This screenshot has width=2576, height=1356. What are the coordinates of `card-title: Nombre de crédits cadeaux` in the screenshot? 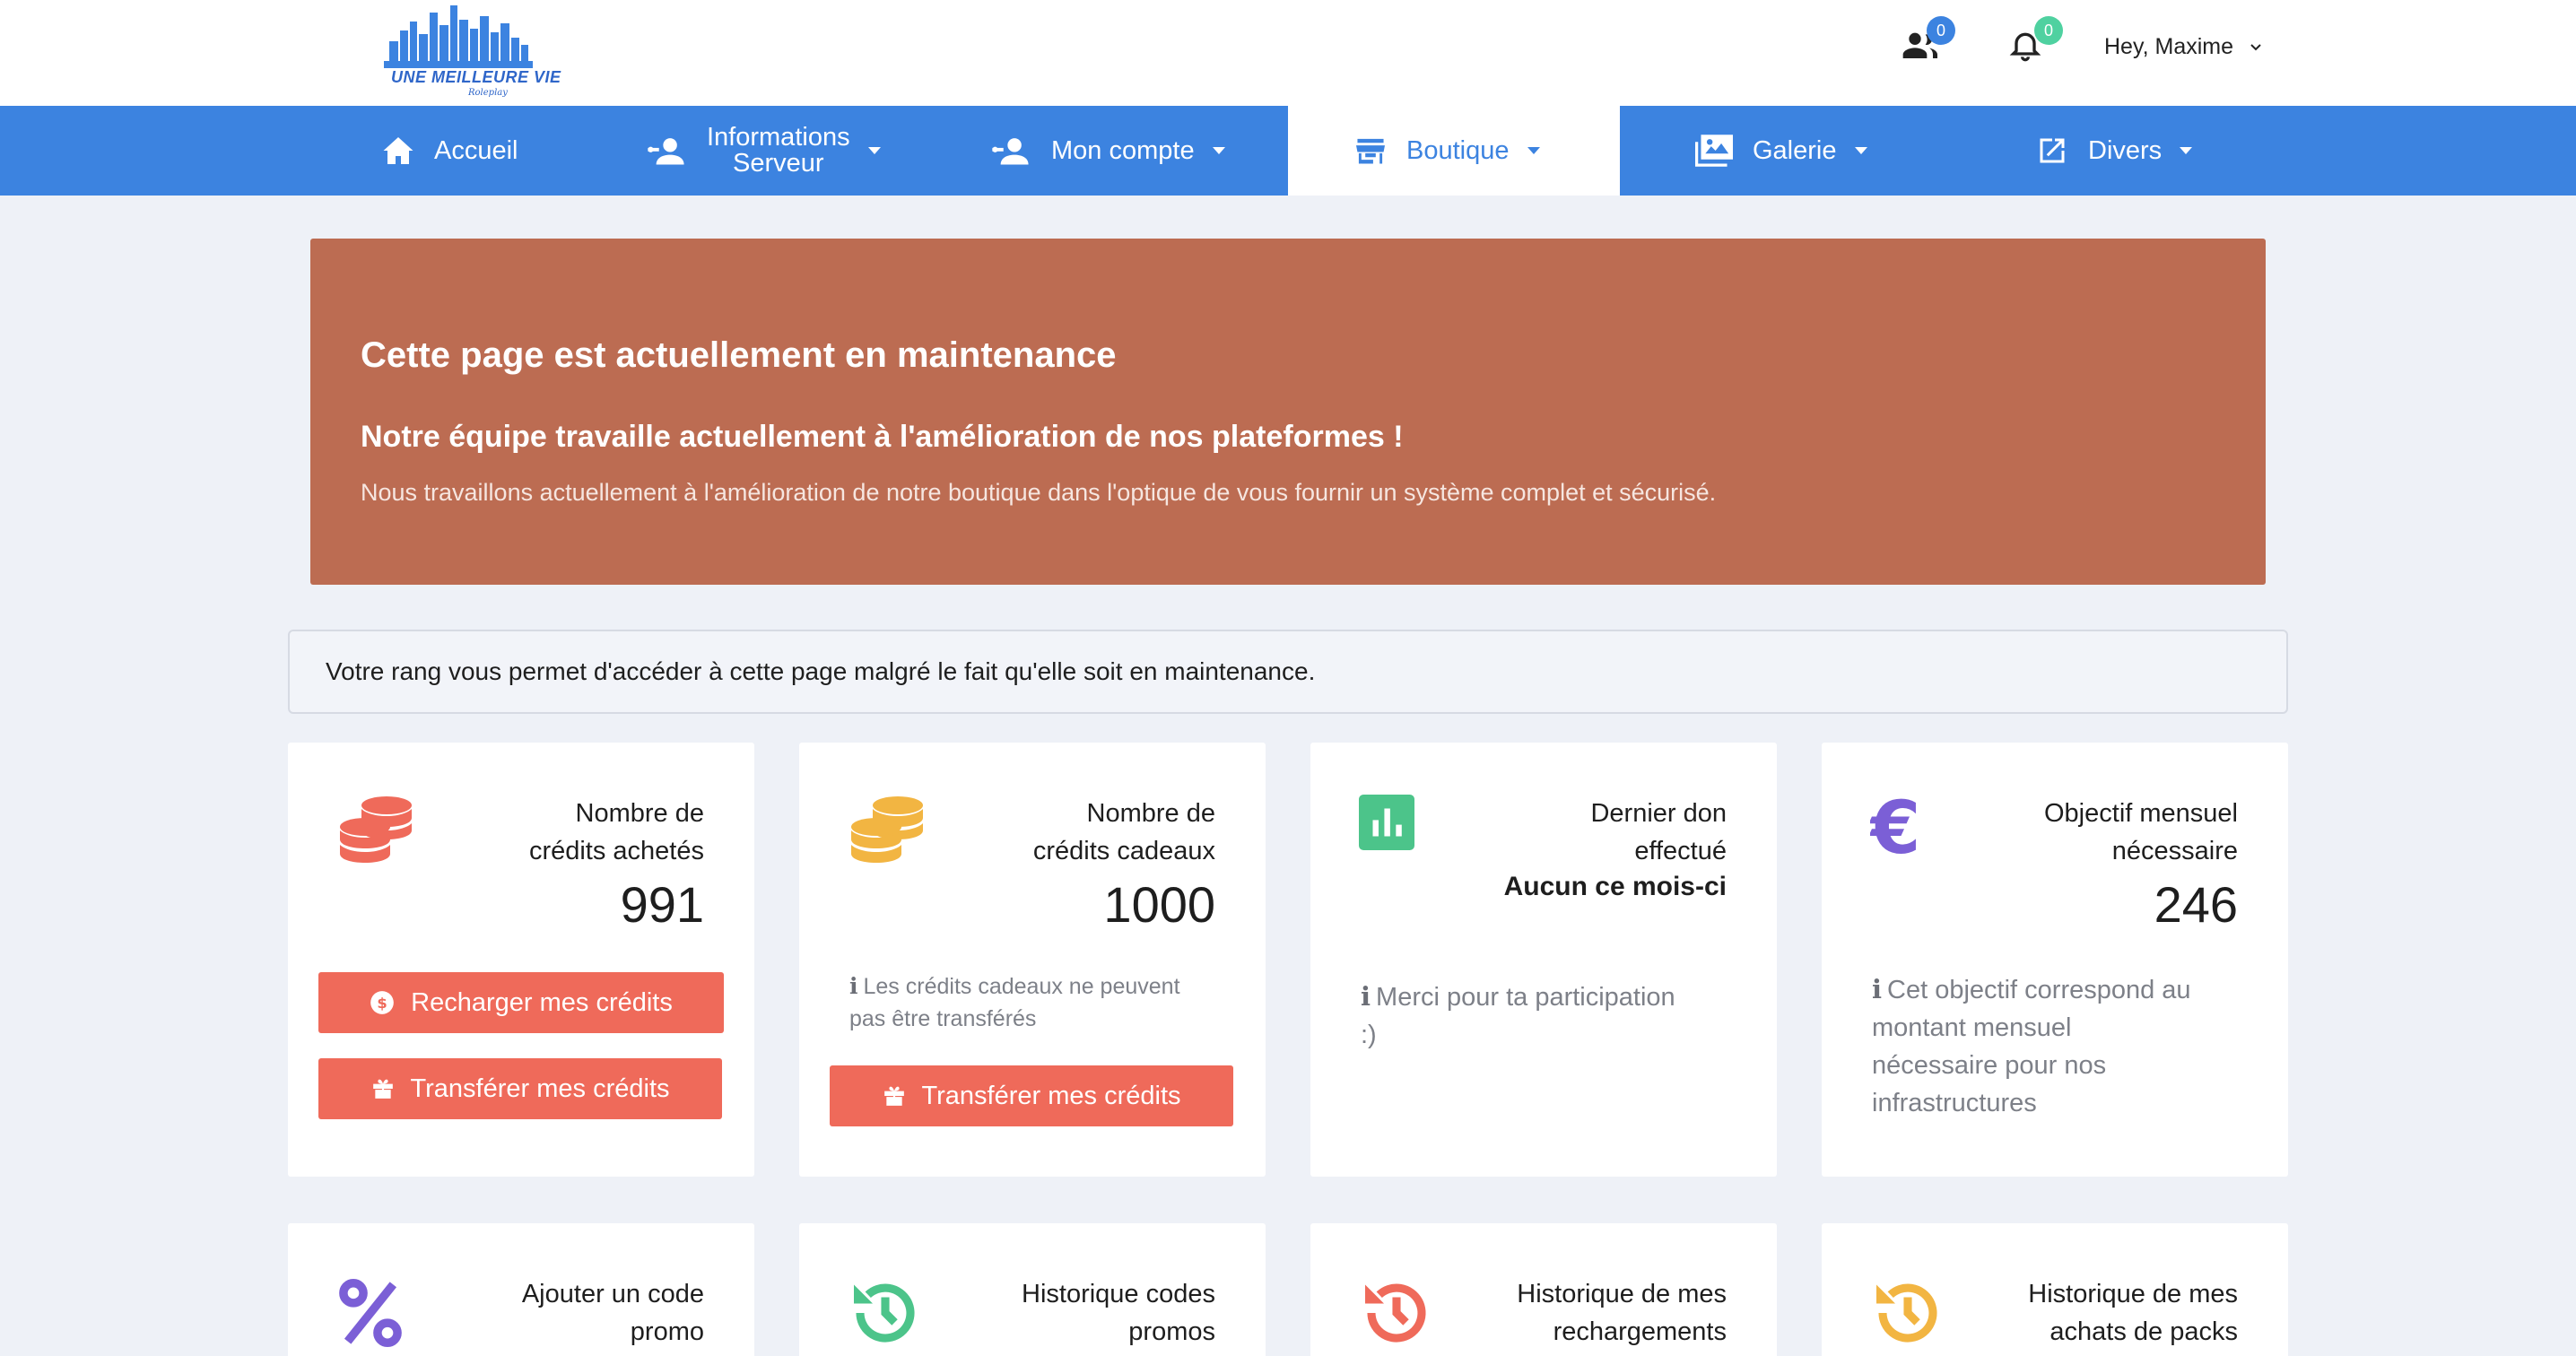 It's located at (1124, 832).